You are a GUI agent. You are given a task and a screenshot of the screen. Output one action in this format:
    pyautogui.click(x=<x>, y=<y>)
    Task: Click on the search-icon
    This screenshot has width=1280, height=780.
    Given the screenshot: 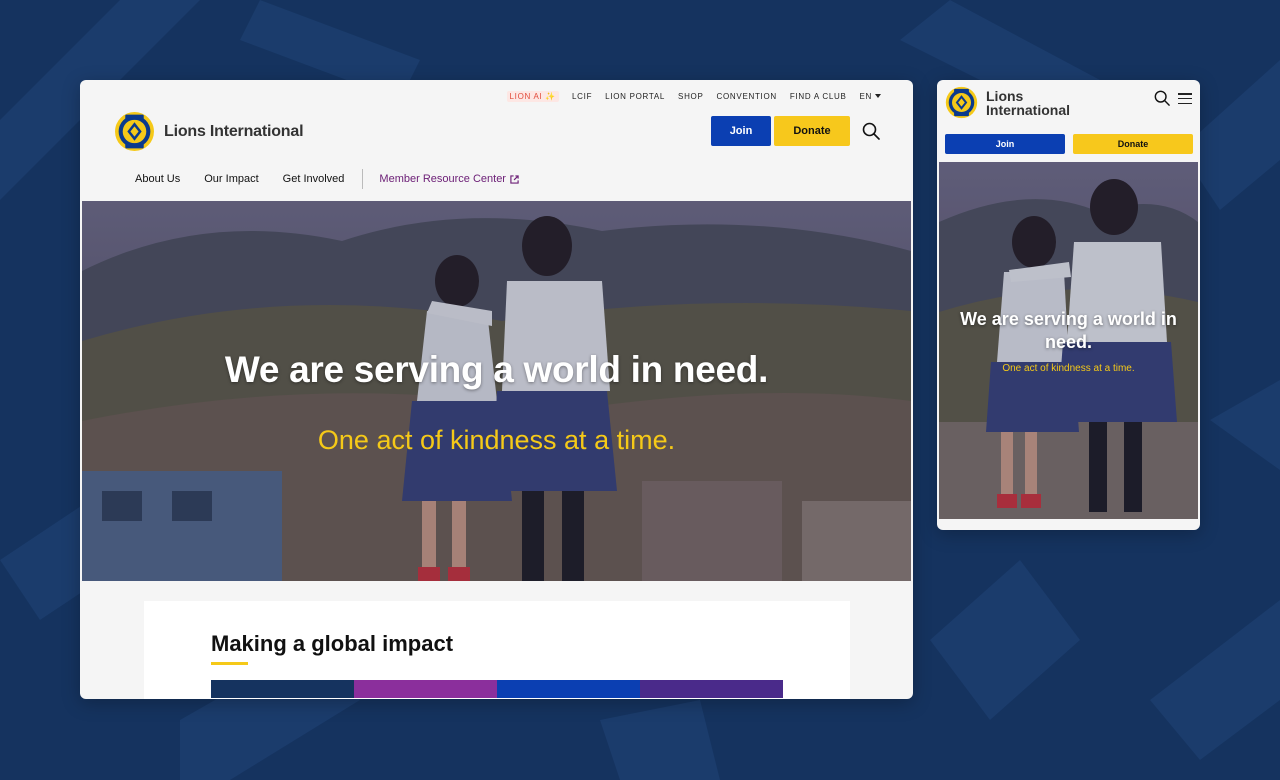 What is the action you would take?
    pyautogui.click(x=871, y=131)
    